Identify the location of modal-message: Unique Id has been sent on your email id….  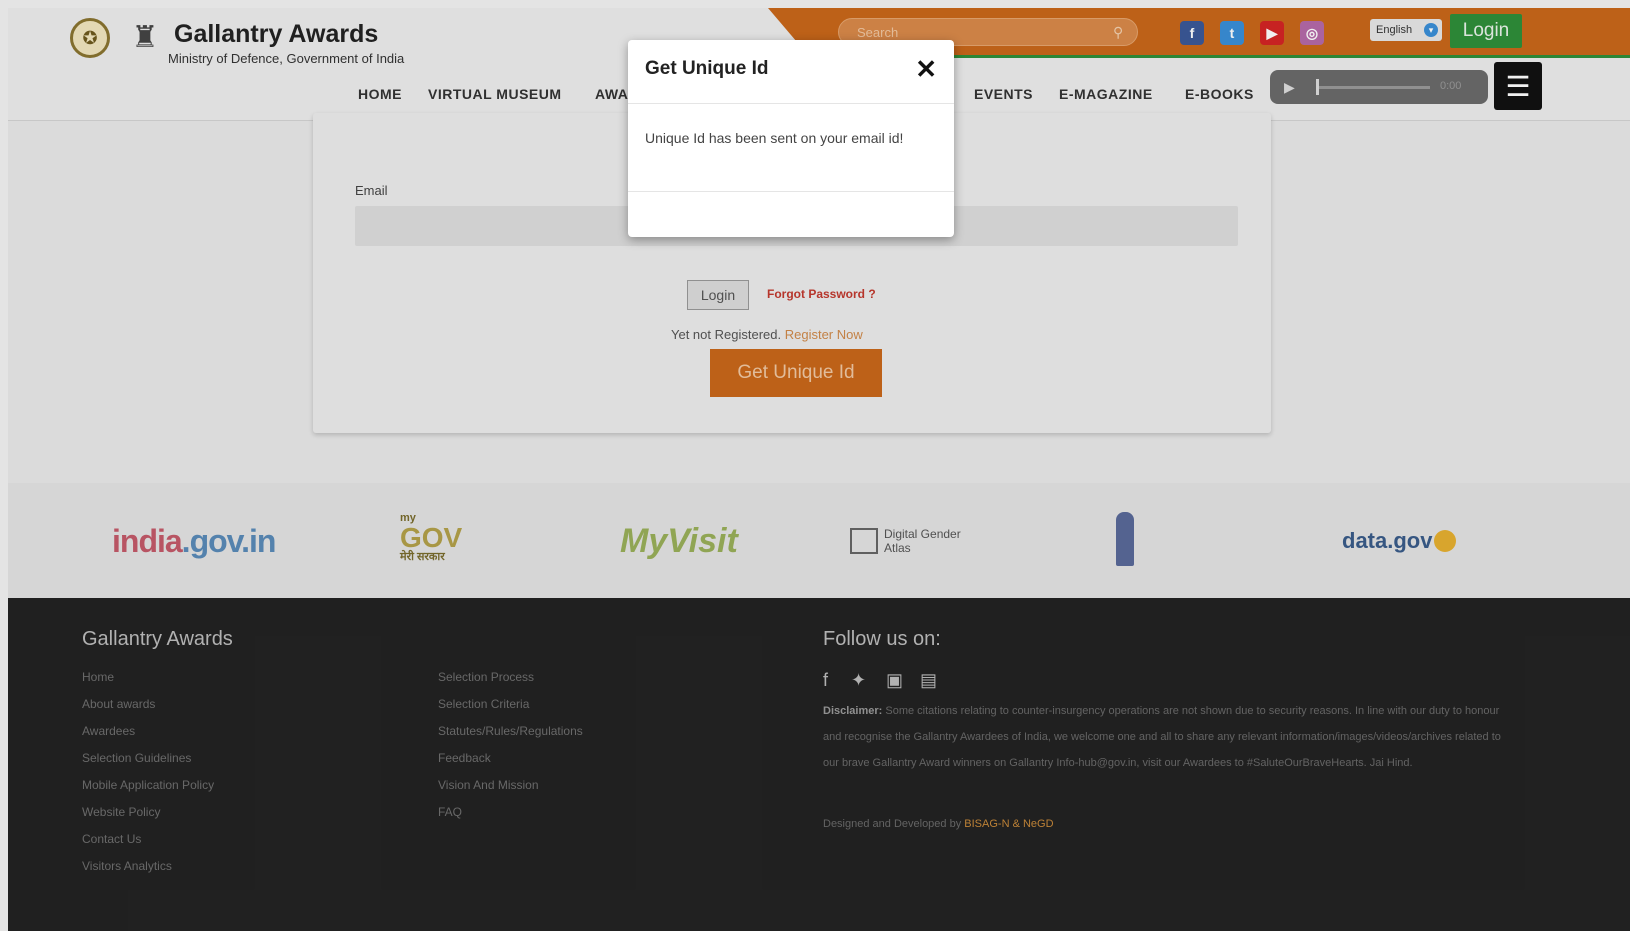
(791, 148).